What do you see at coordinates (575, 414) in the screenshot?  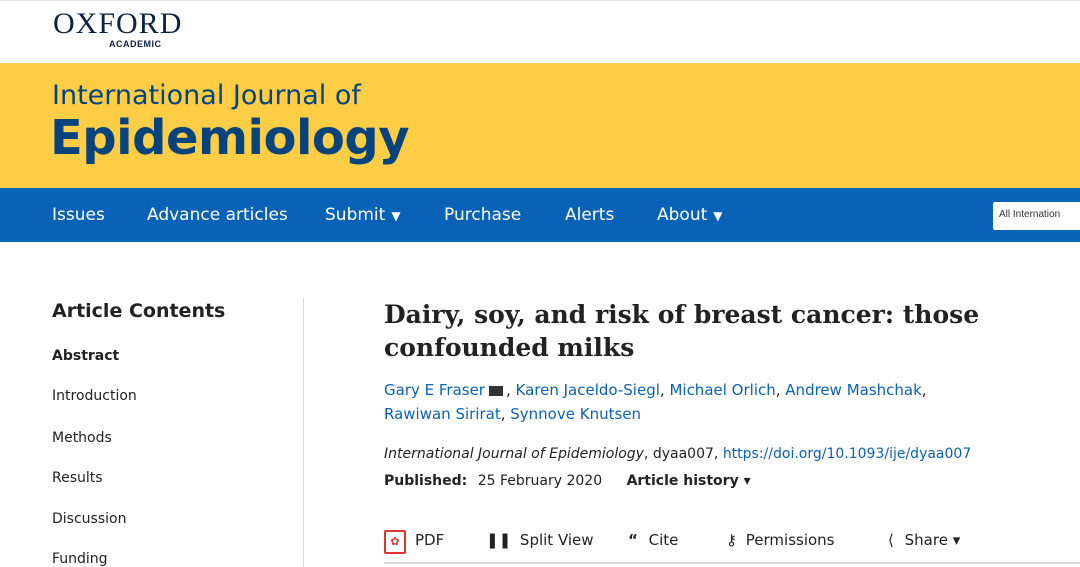 I see `author-link: Synnove Knutsen` at bounding box center [575, 414].